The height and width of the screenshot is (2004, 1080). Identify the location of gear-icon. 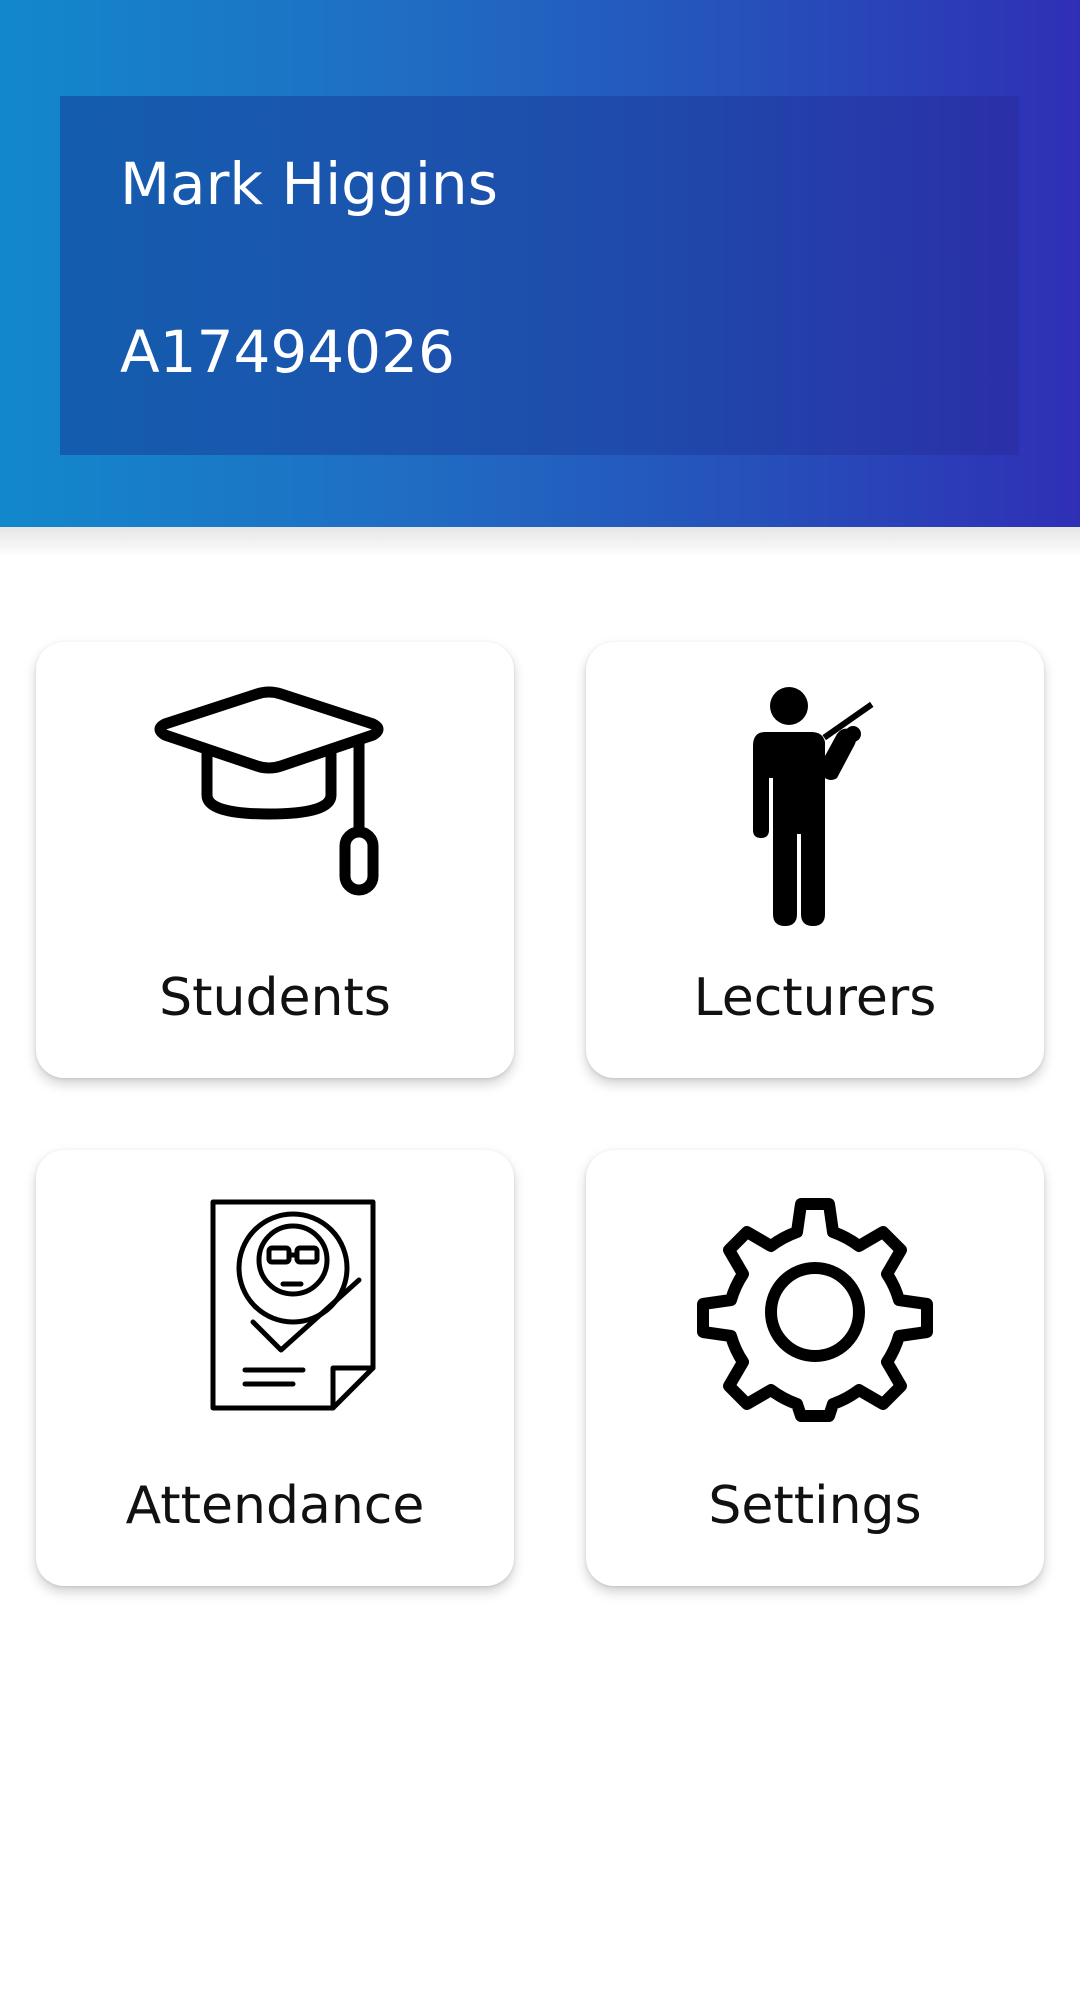
(815, 1310).